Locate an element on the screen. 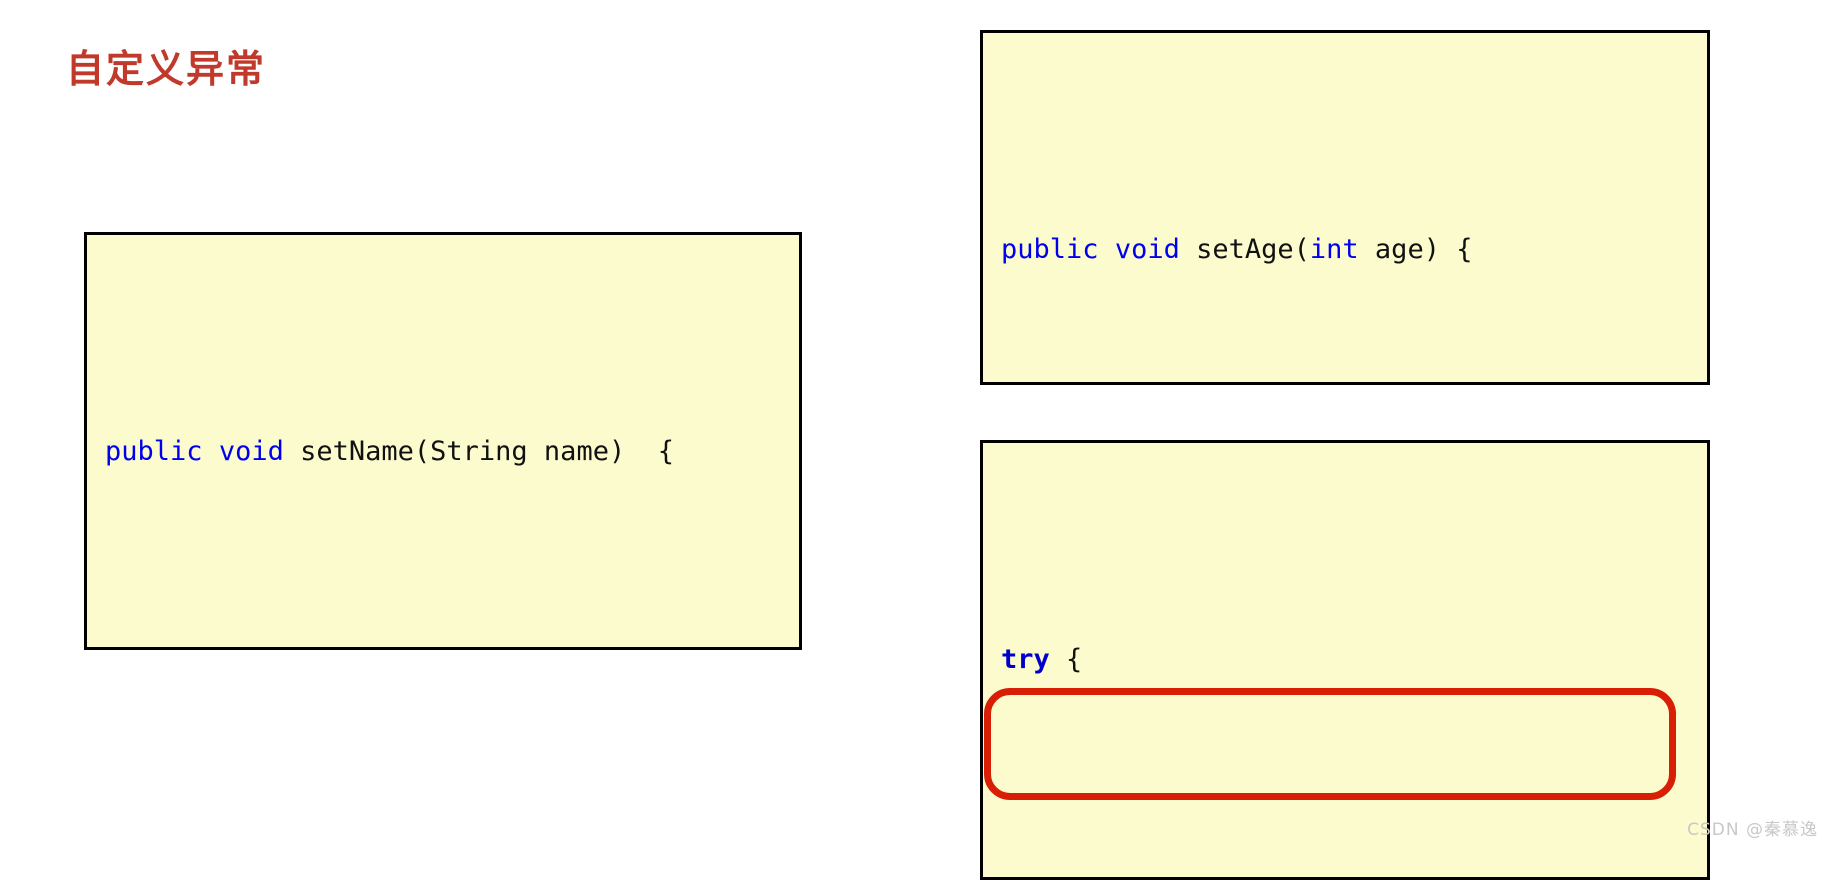 The height and width of the screenshot is (880, 1832). keyword-try: try is located at coordinates (1025, 659).